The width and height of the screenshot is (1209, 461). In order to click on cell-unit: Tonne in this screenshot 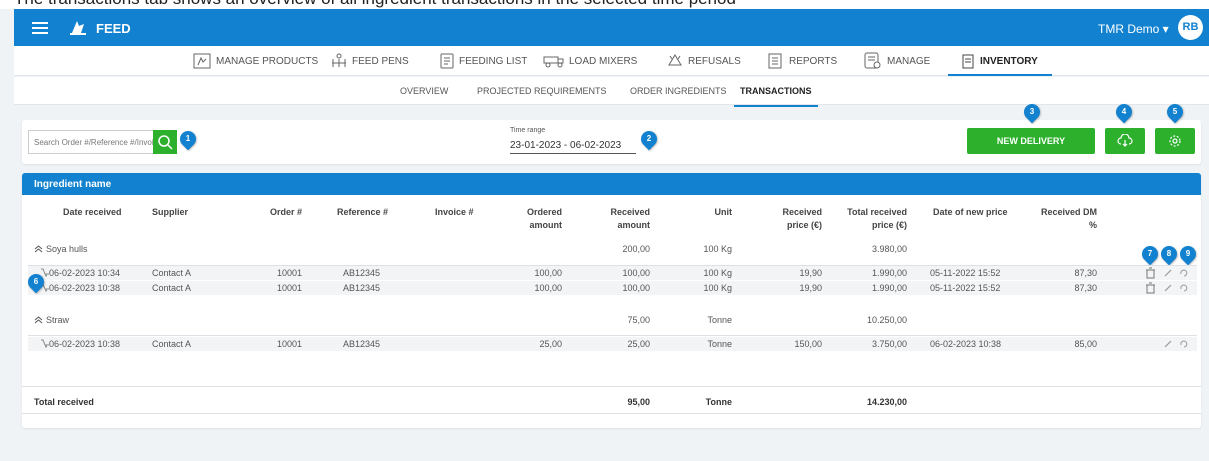, I will do `click(719, 344)`.